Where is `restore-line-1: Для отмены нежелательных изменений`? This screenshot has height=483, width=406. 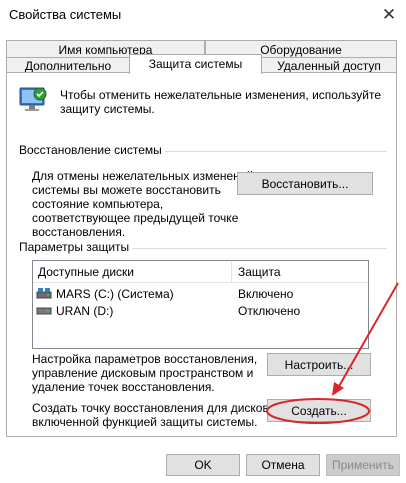
restore-line-1: Для отмены нежелательных изменений is located at coordinates (143, 176).